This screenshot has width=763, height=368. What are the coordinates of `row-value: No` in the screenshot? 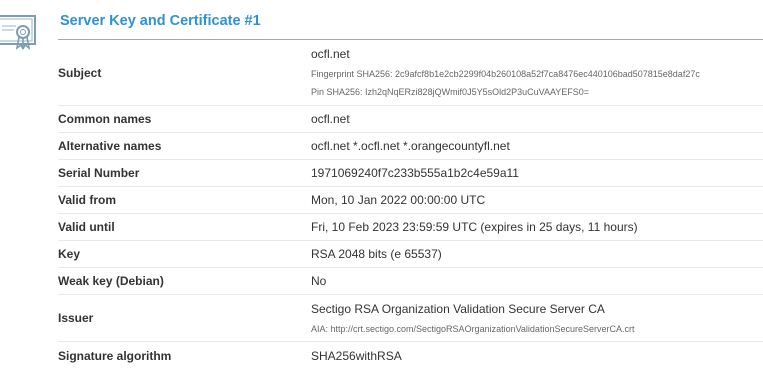 It's located at (319, 281).